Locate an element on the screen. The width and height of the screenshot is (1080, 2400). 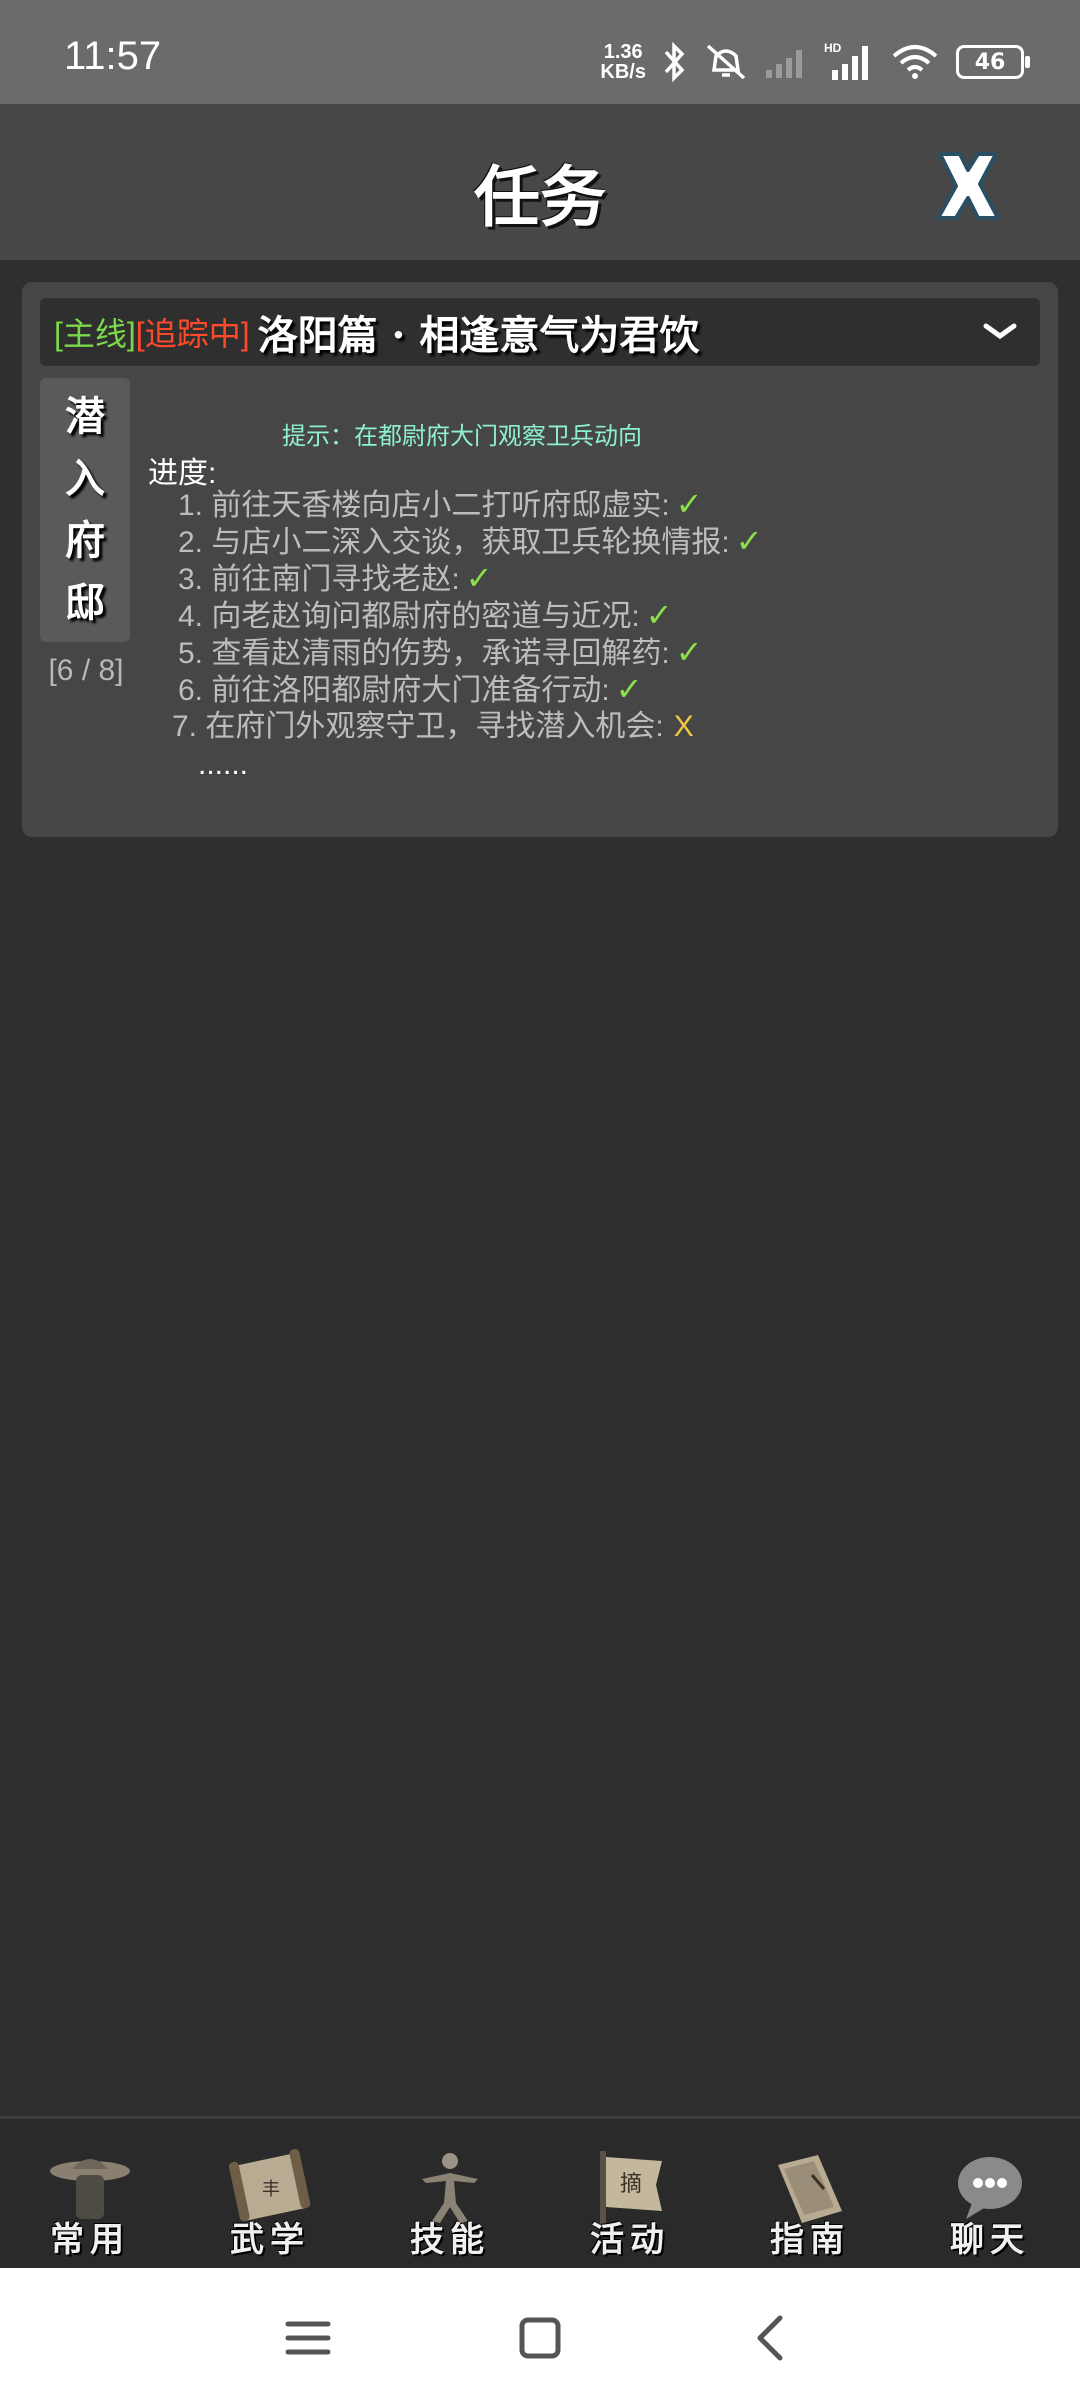
status-time: 11:57 is located at coordinates (113, 56).